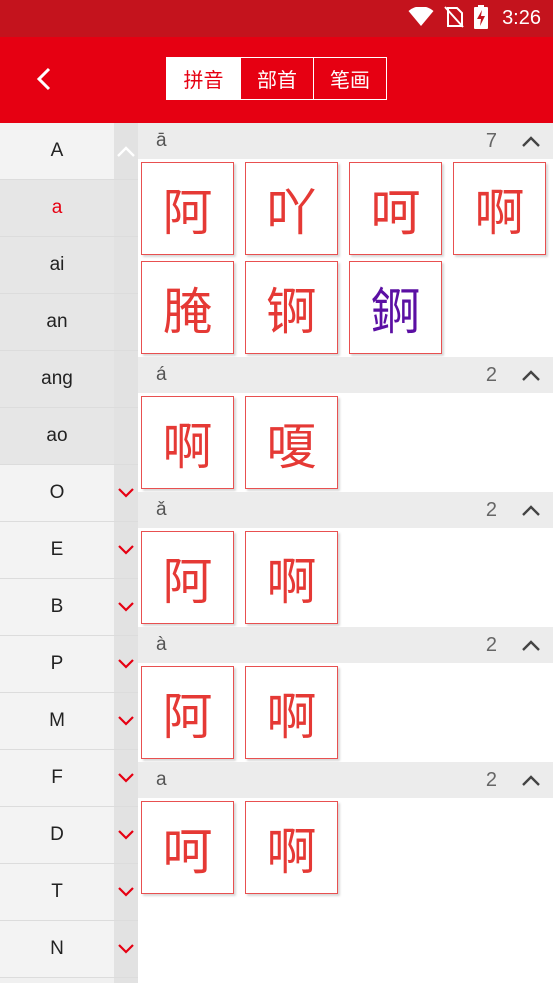 This screenshot has height=983, width=553. Describe the element at coordinates (276, 18) in the screenshot. I see `status-bar: 3:26` at that location.